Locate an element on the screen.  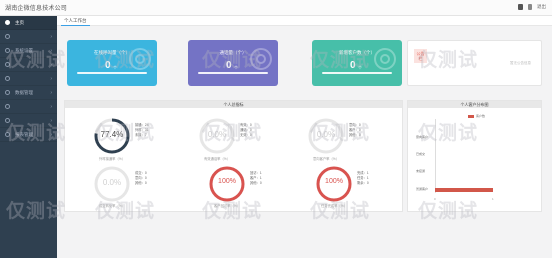
gauge-side-info: 完成：1 任务：1 剩余：0 is located at coordinates (363, 178).